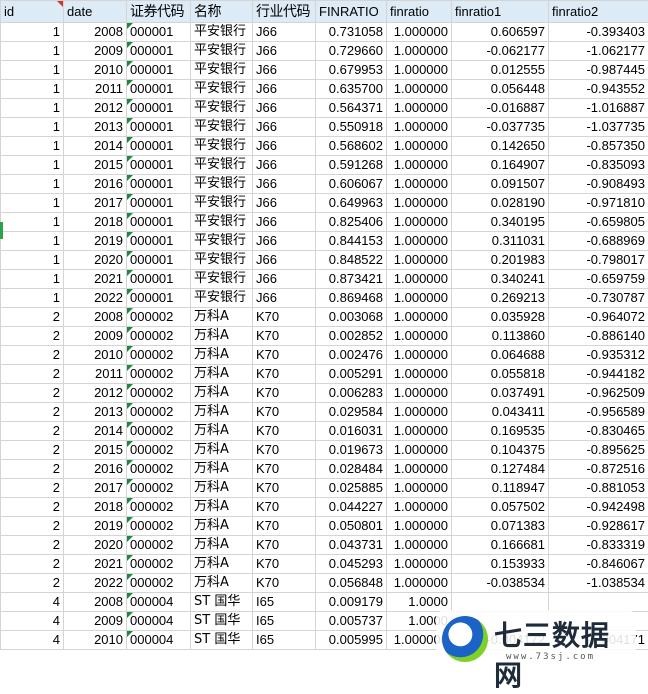  I want to click on cell-FINRATIO: 0.029584, so click(351, 412).